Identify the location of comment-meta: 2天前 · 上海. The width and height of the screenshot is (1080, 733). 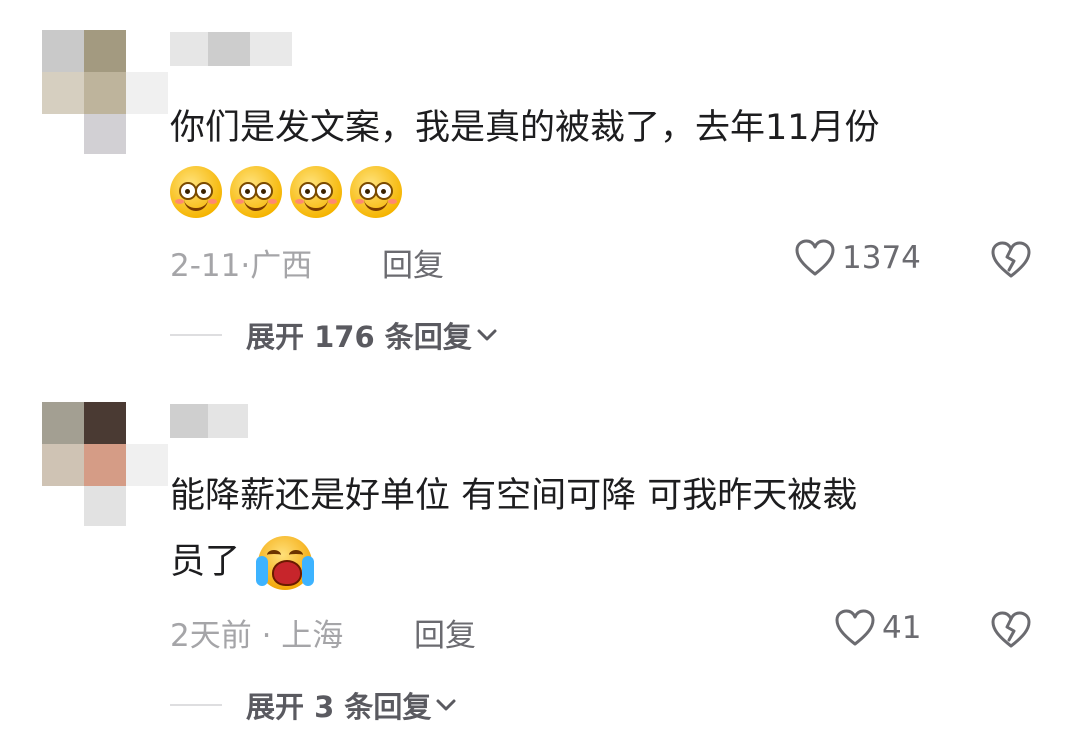
(256, 632).